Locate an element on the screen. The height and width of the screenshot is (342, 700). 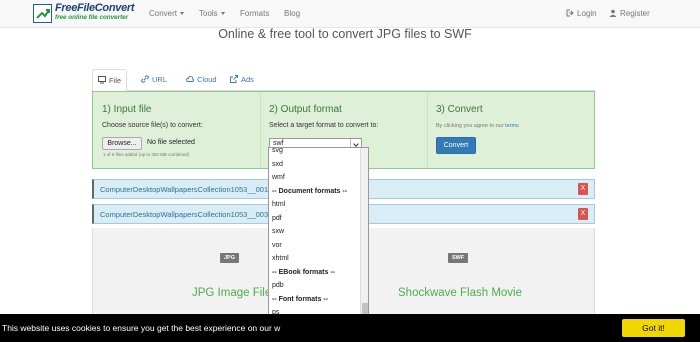
tab-ads-label: Ads is located at coordinates (247, 79).